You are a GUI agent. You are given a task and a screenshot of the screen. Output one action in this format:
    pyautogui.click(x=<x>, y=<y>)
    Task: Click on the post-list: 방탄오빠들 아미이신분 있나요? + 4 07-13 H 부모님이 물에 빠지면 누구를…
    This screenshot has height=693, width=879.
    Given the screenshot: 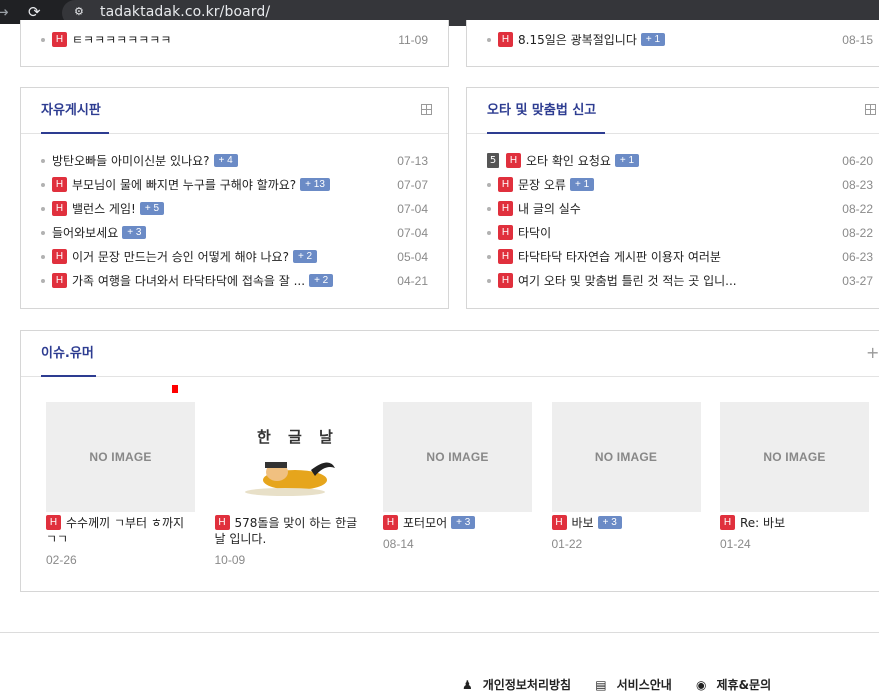 What is the action you would take?
    pyautogui.click(x=234, y=221)
    